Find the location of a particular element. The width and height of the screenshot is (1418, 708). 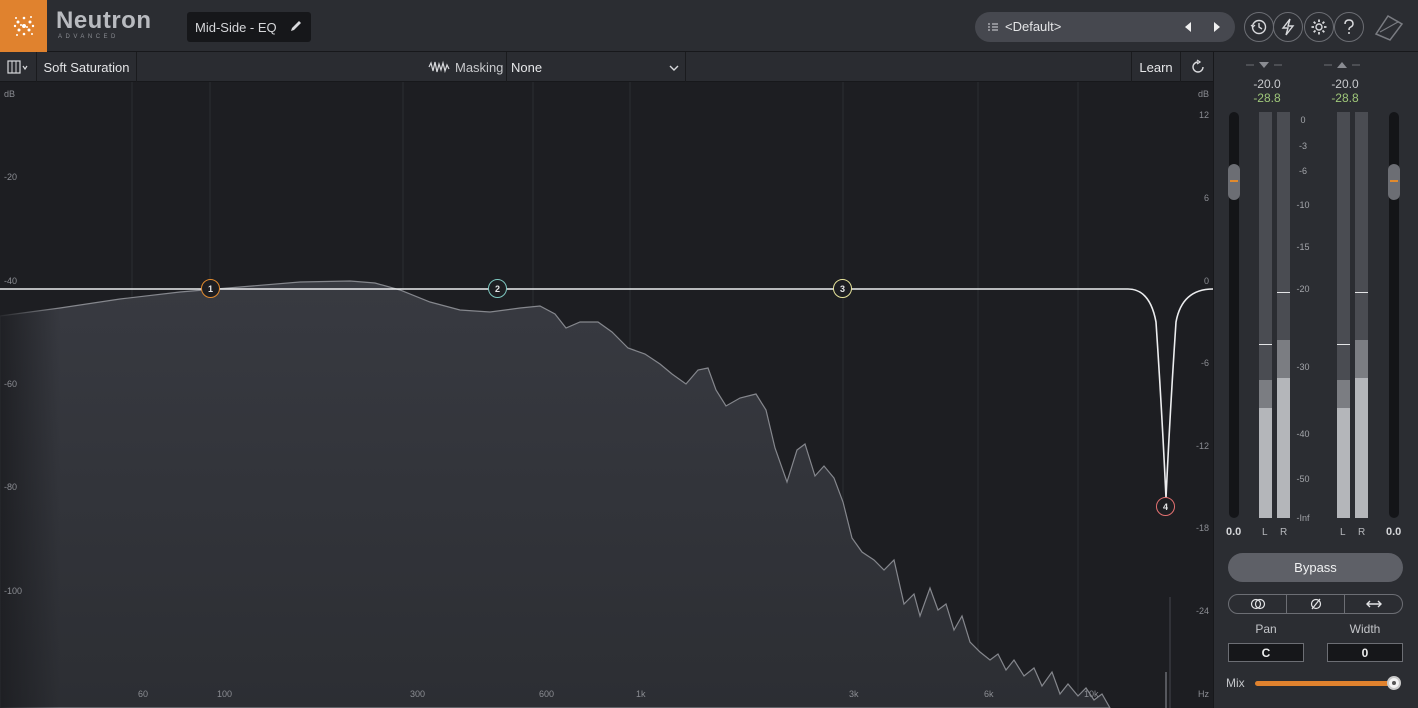

output-collapse-icon is located at coordinates (1342, 65).